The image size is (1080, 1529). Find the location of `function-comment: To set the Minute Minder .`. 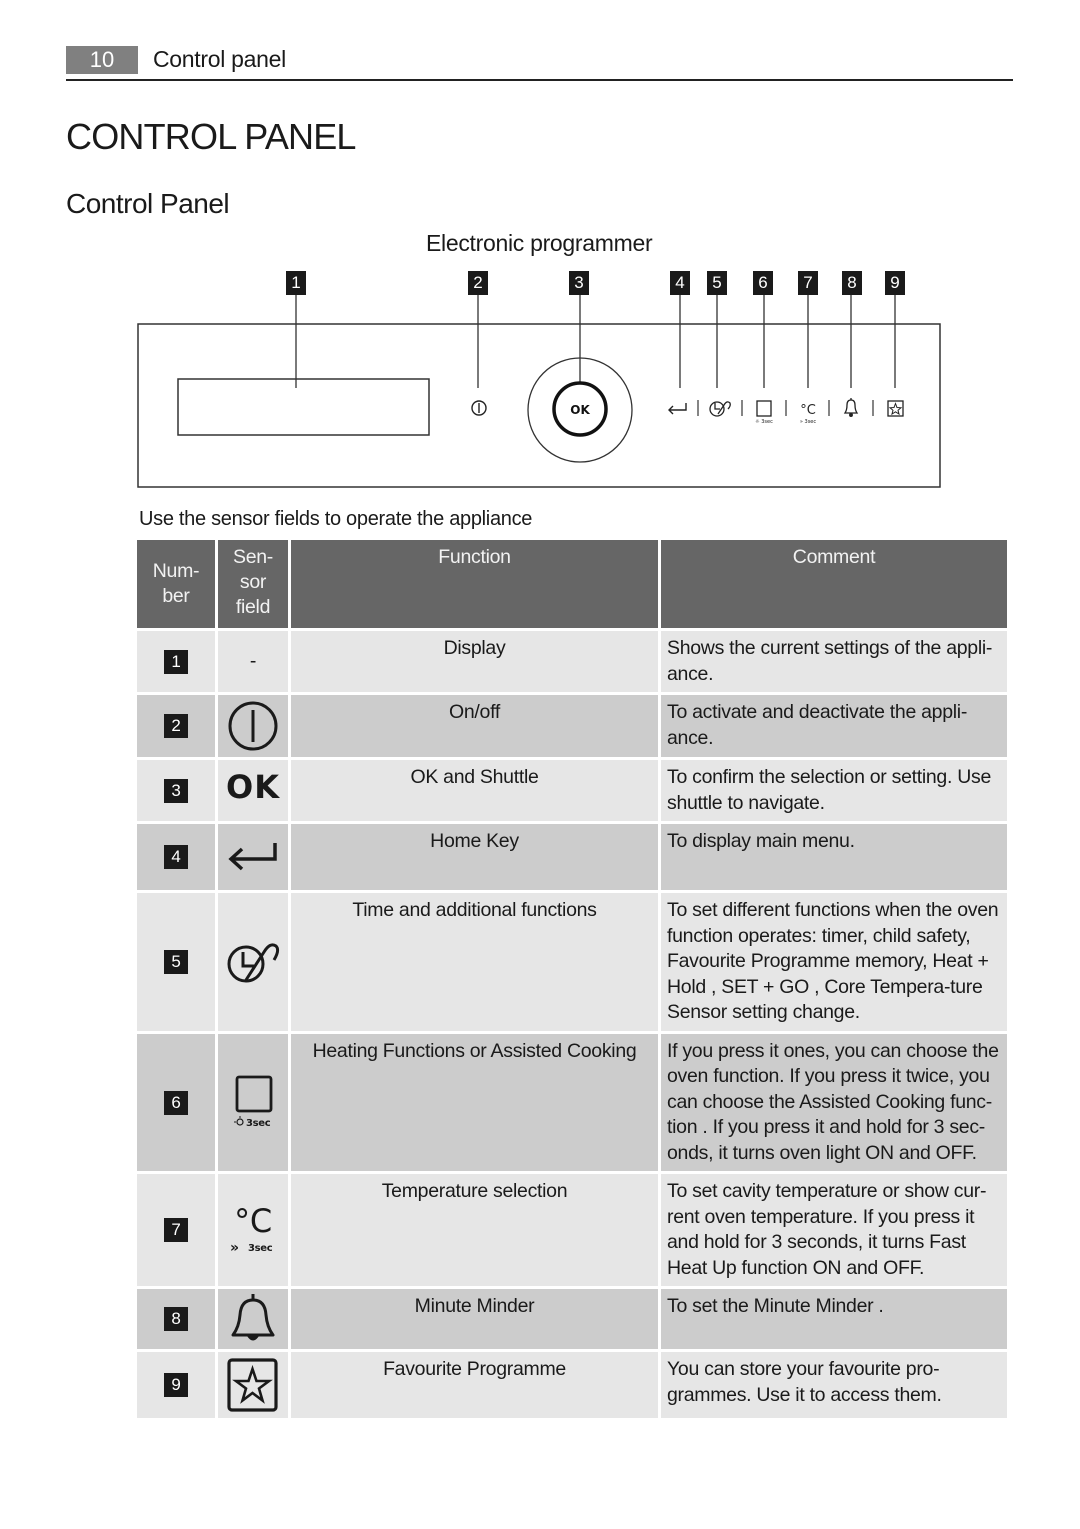

function-comment: To set the Minute Minder . is located at coordinates (834, 1319).